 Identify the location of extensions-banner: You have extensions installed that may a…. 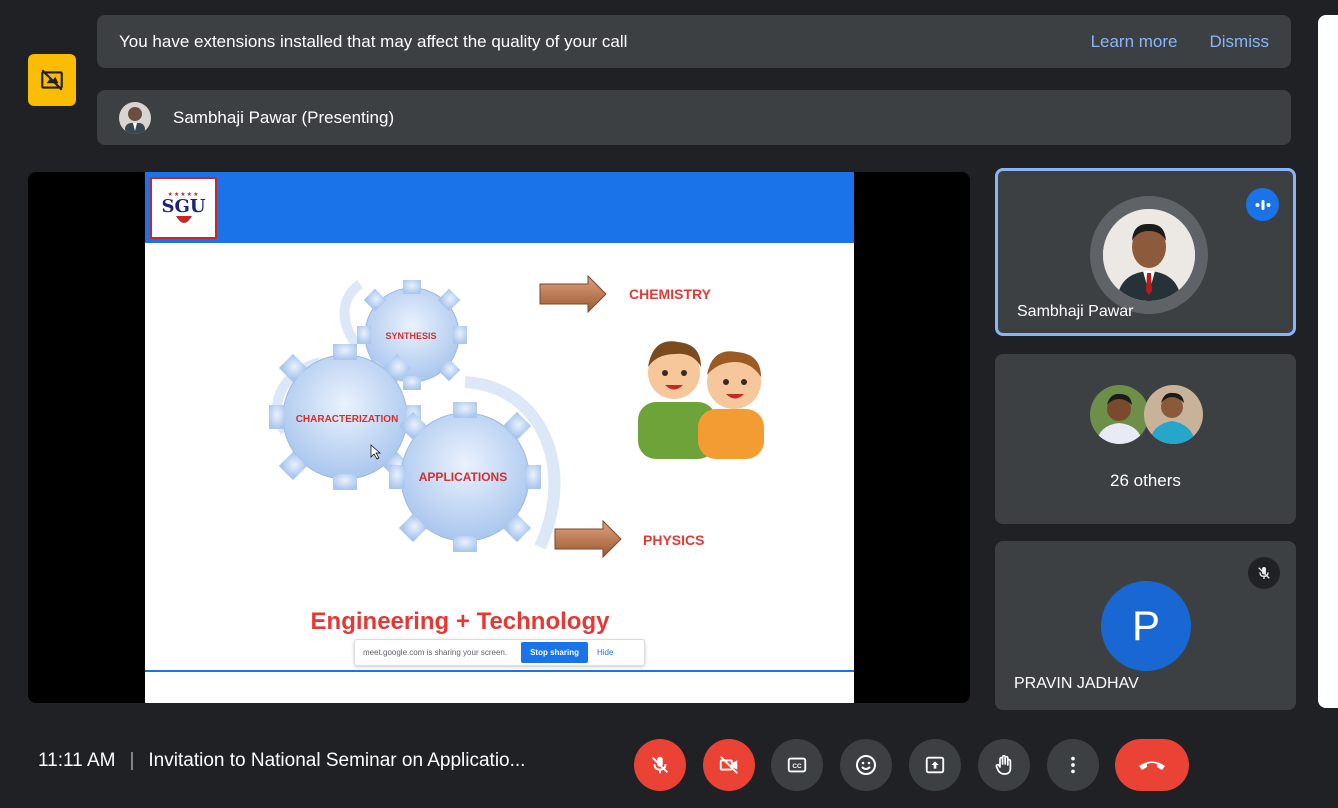
(694, 41).